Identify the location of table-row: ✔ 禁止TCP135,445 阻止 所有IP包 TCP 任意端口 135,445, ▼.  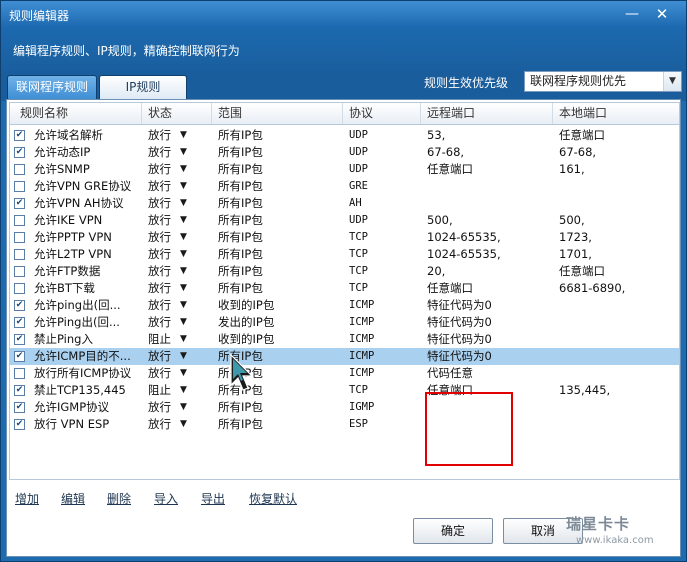
(344, 390).